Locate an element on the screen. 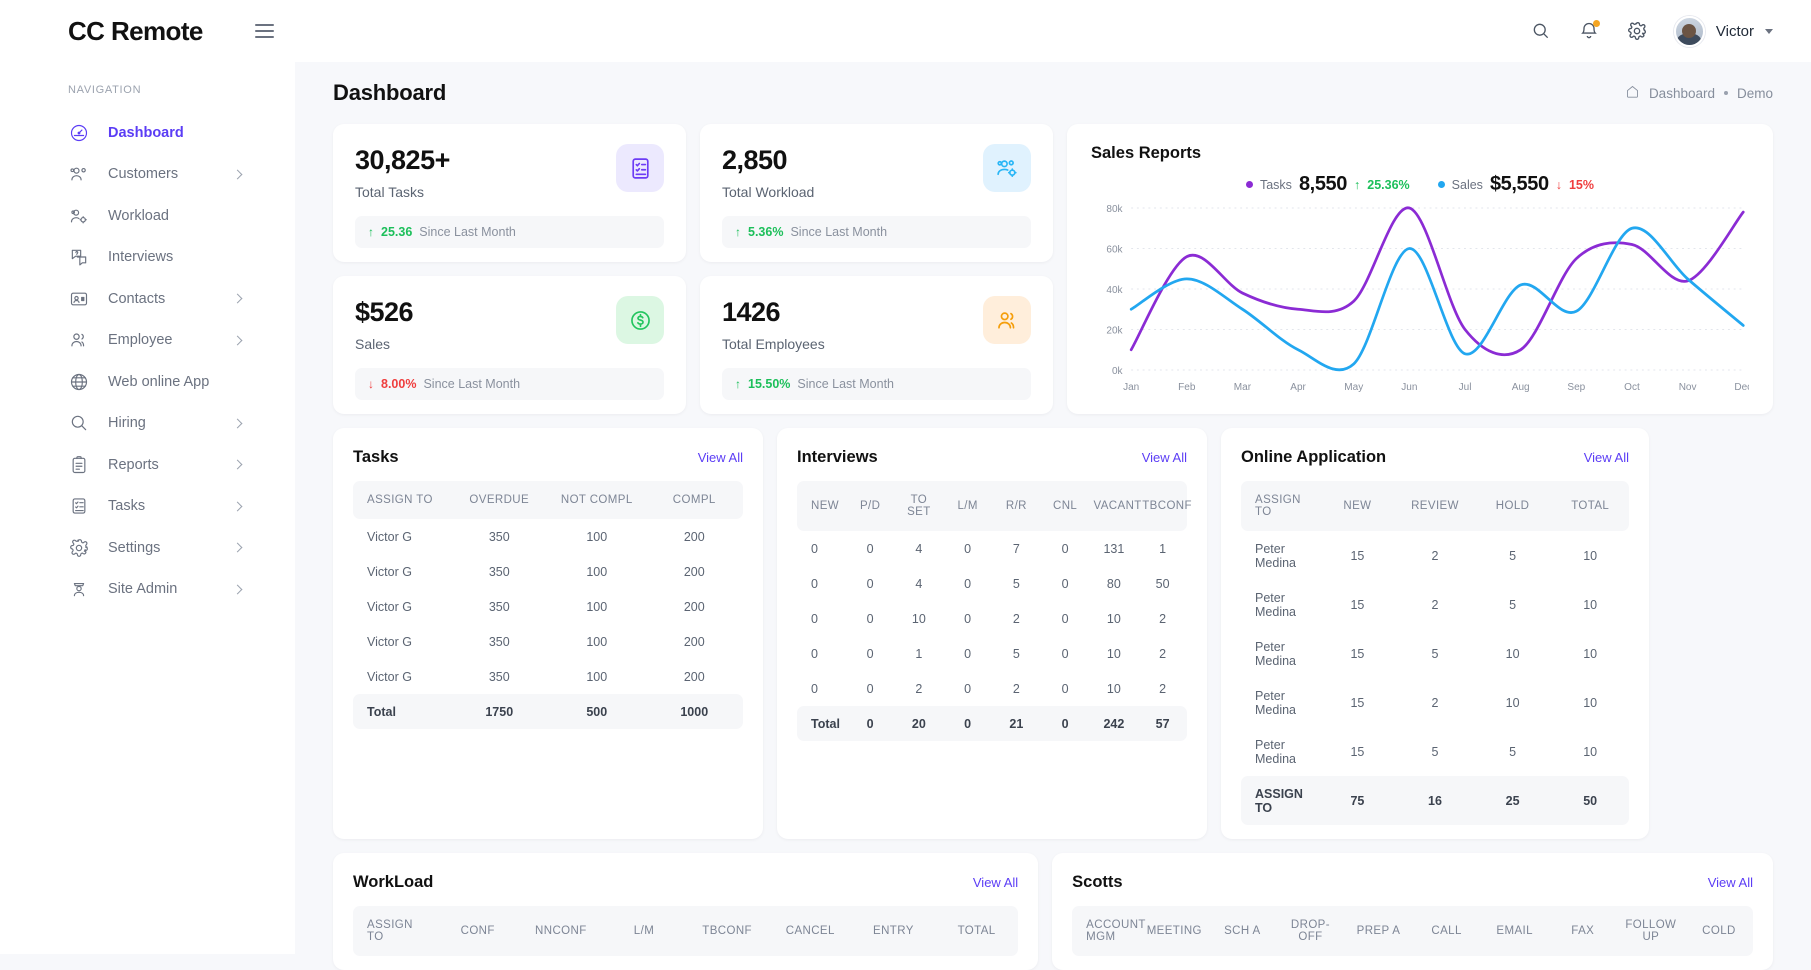  table-cell: 15 is located at coordinates (1357, 604).